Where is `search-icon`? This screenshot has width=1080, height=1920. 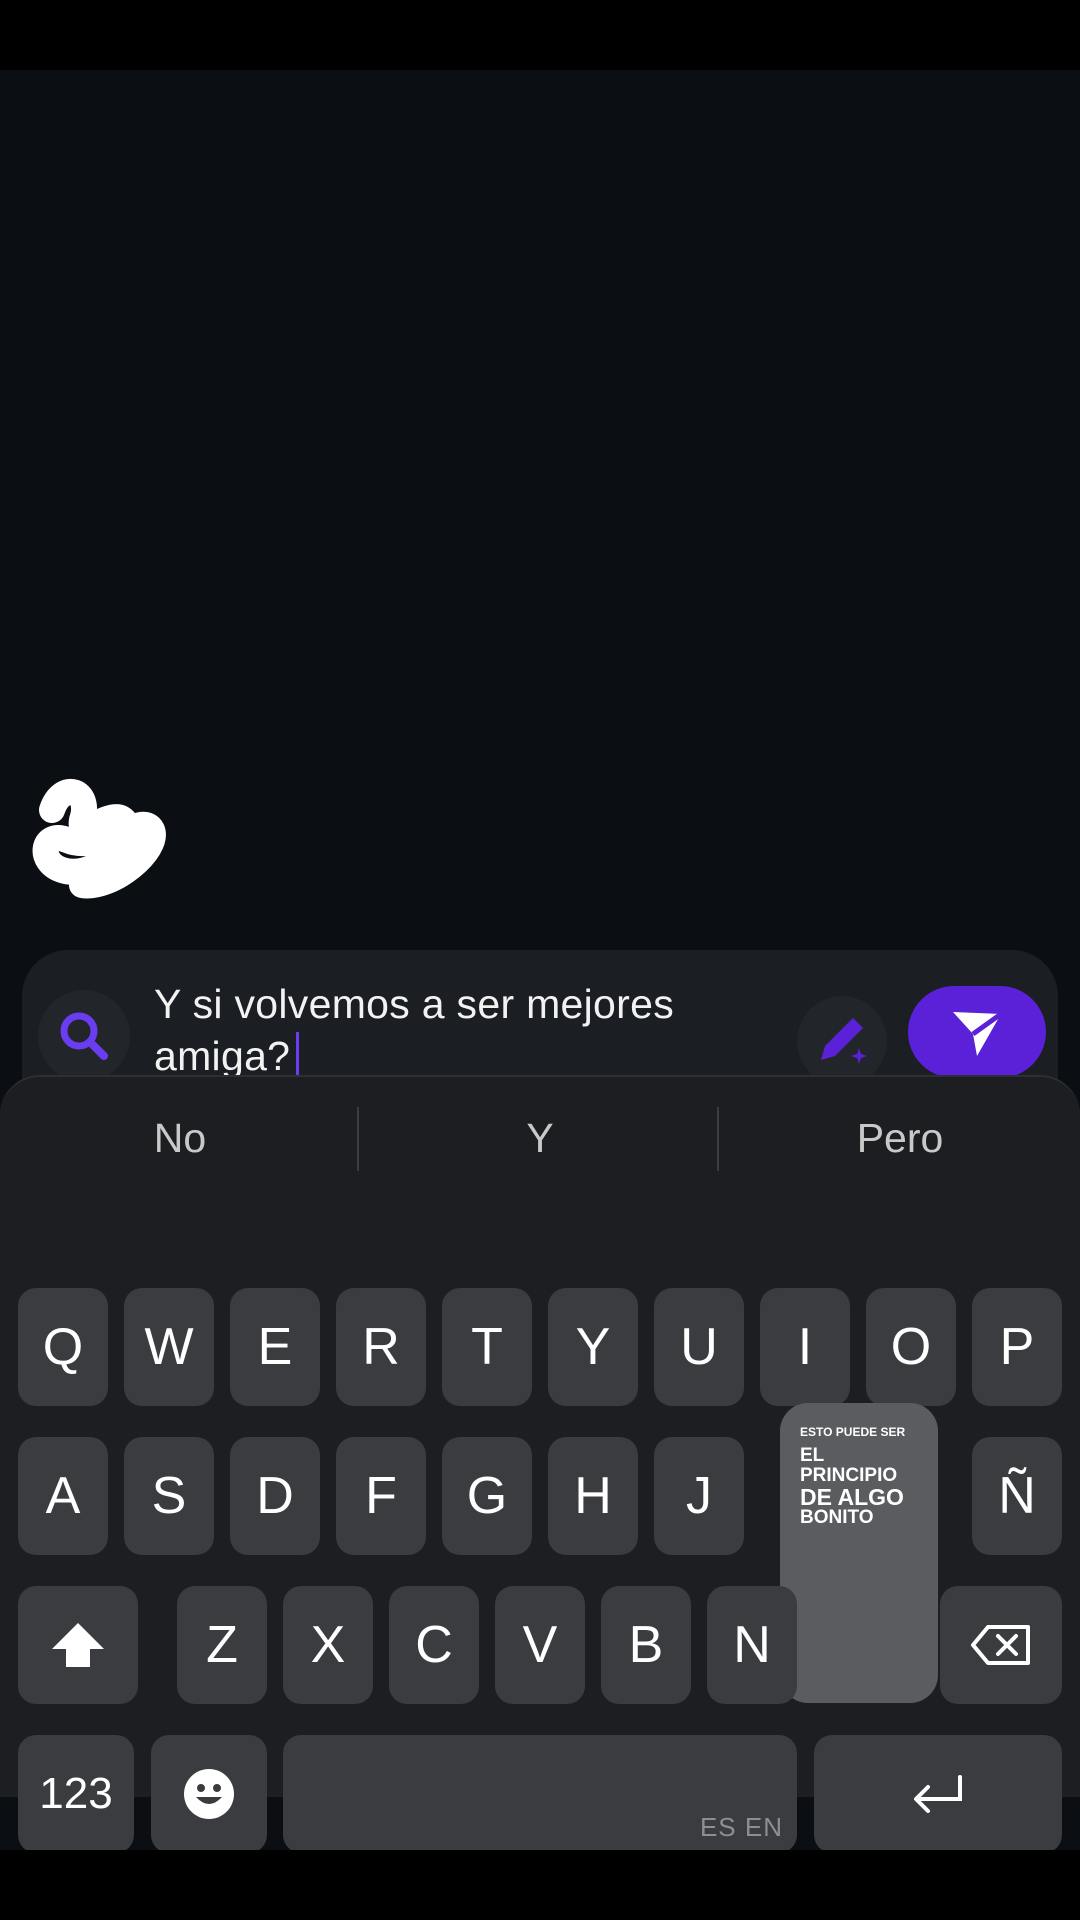
search-icon is located at coordinates (84, 1036).